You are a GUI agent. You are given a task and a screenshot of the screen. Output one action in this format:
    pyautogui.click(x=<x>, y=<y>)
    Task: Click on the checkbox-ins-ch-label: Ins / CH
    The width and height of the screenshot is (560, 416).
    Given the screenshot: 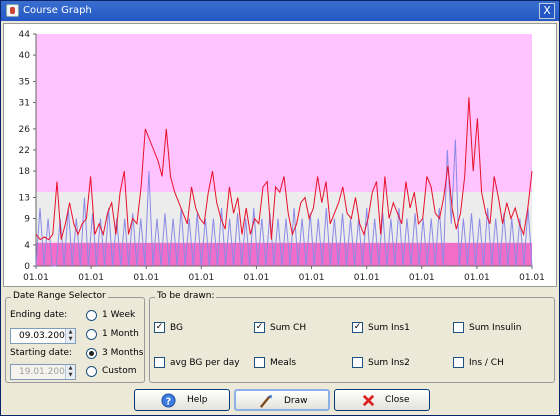 What is the action you would take?
    pyautogui.click(x=486, y=363)
    